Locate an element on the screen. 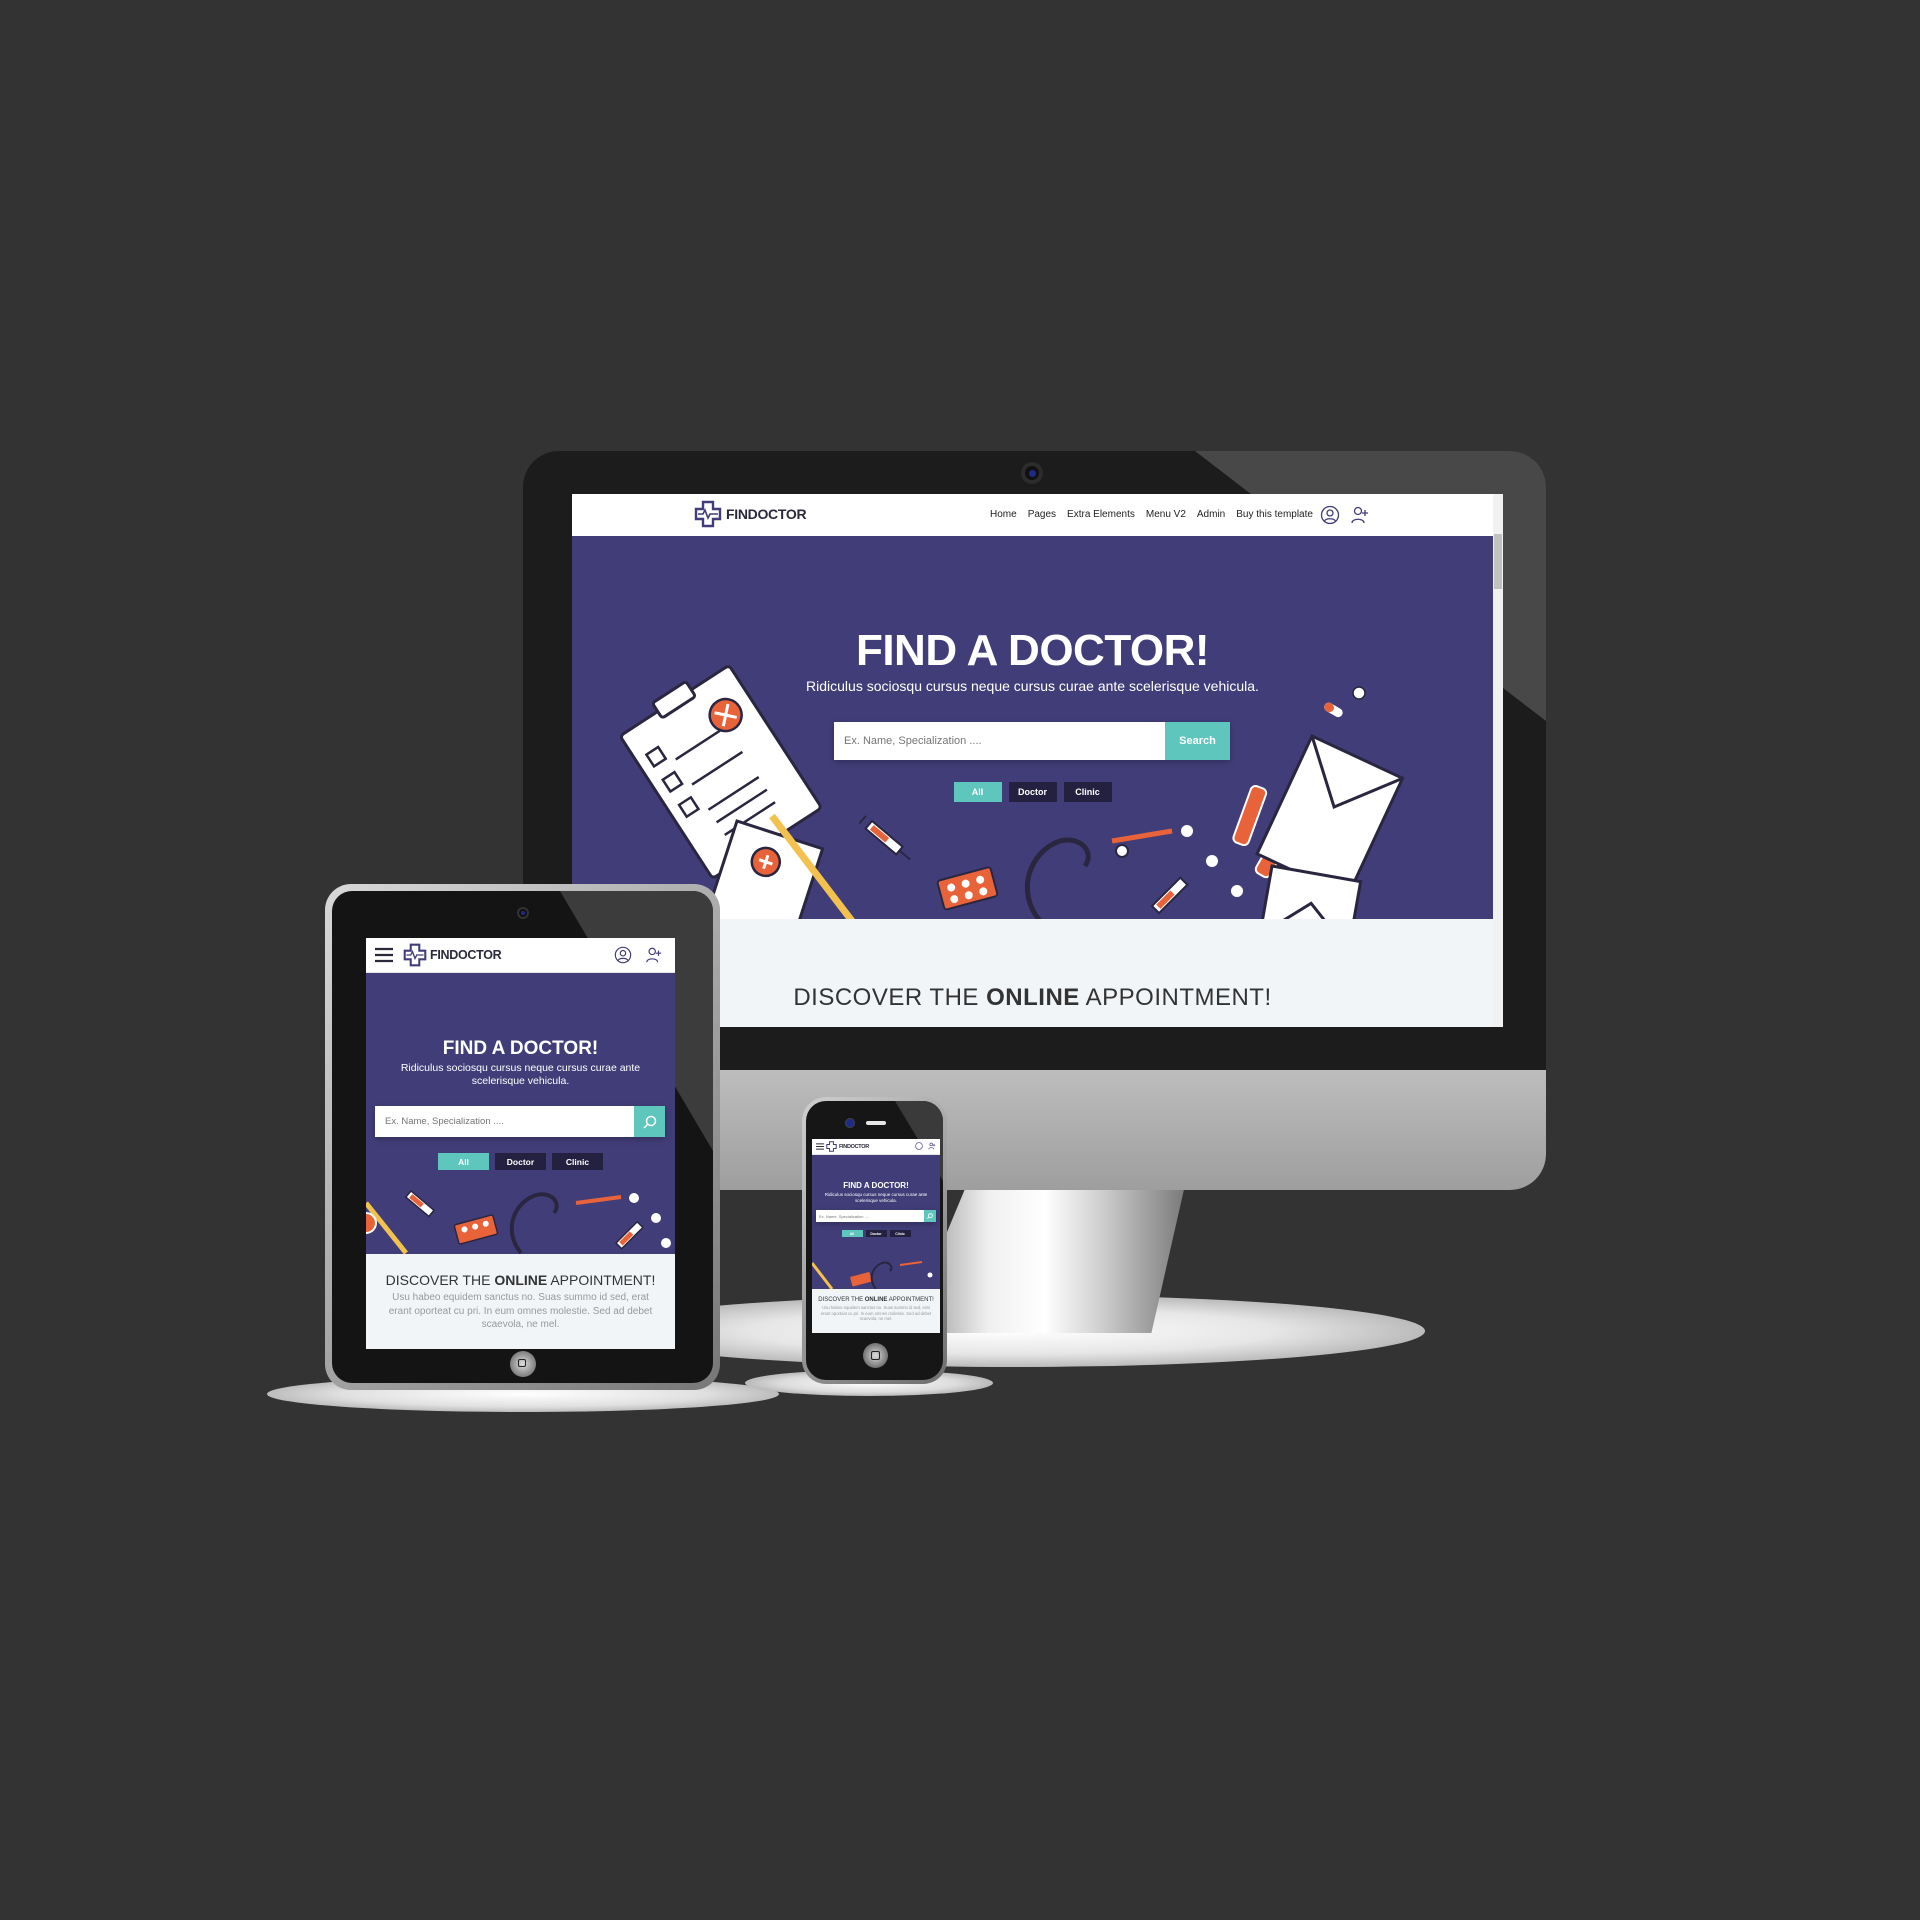  phone-search-button is located at coordinates (930, 1216).